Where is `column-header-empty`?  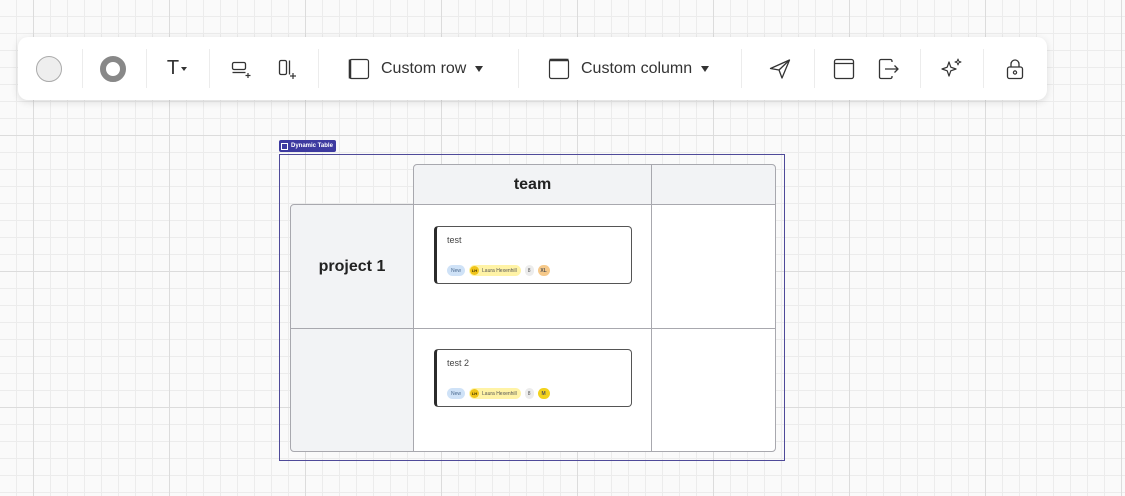
column-header-empty is located at coordinates (713, 184).